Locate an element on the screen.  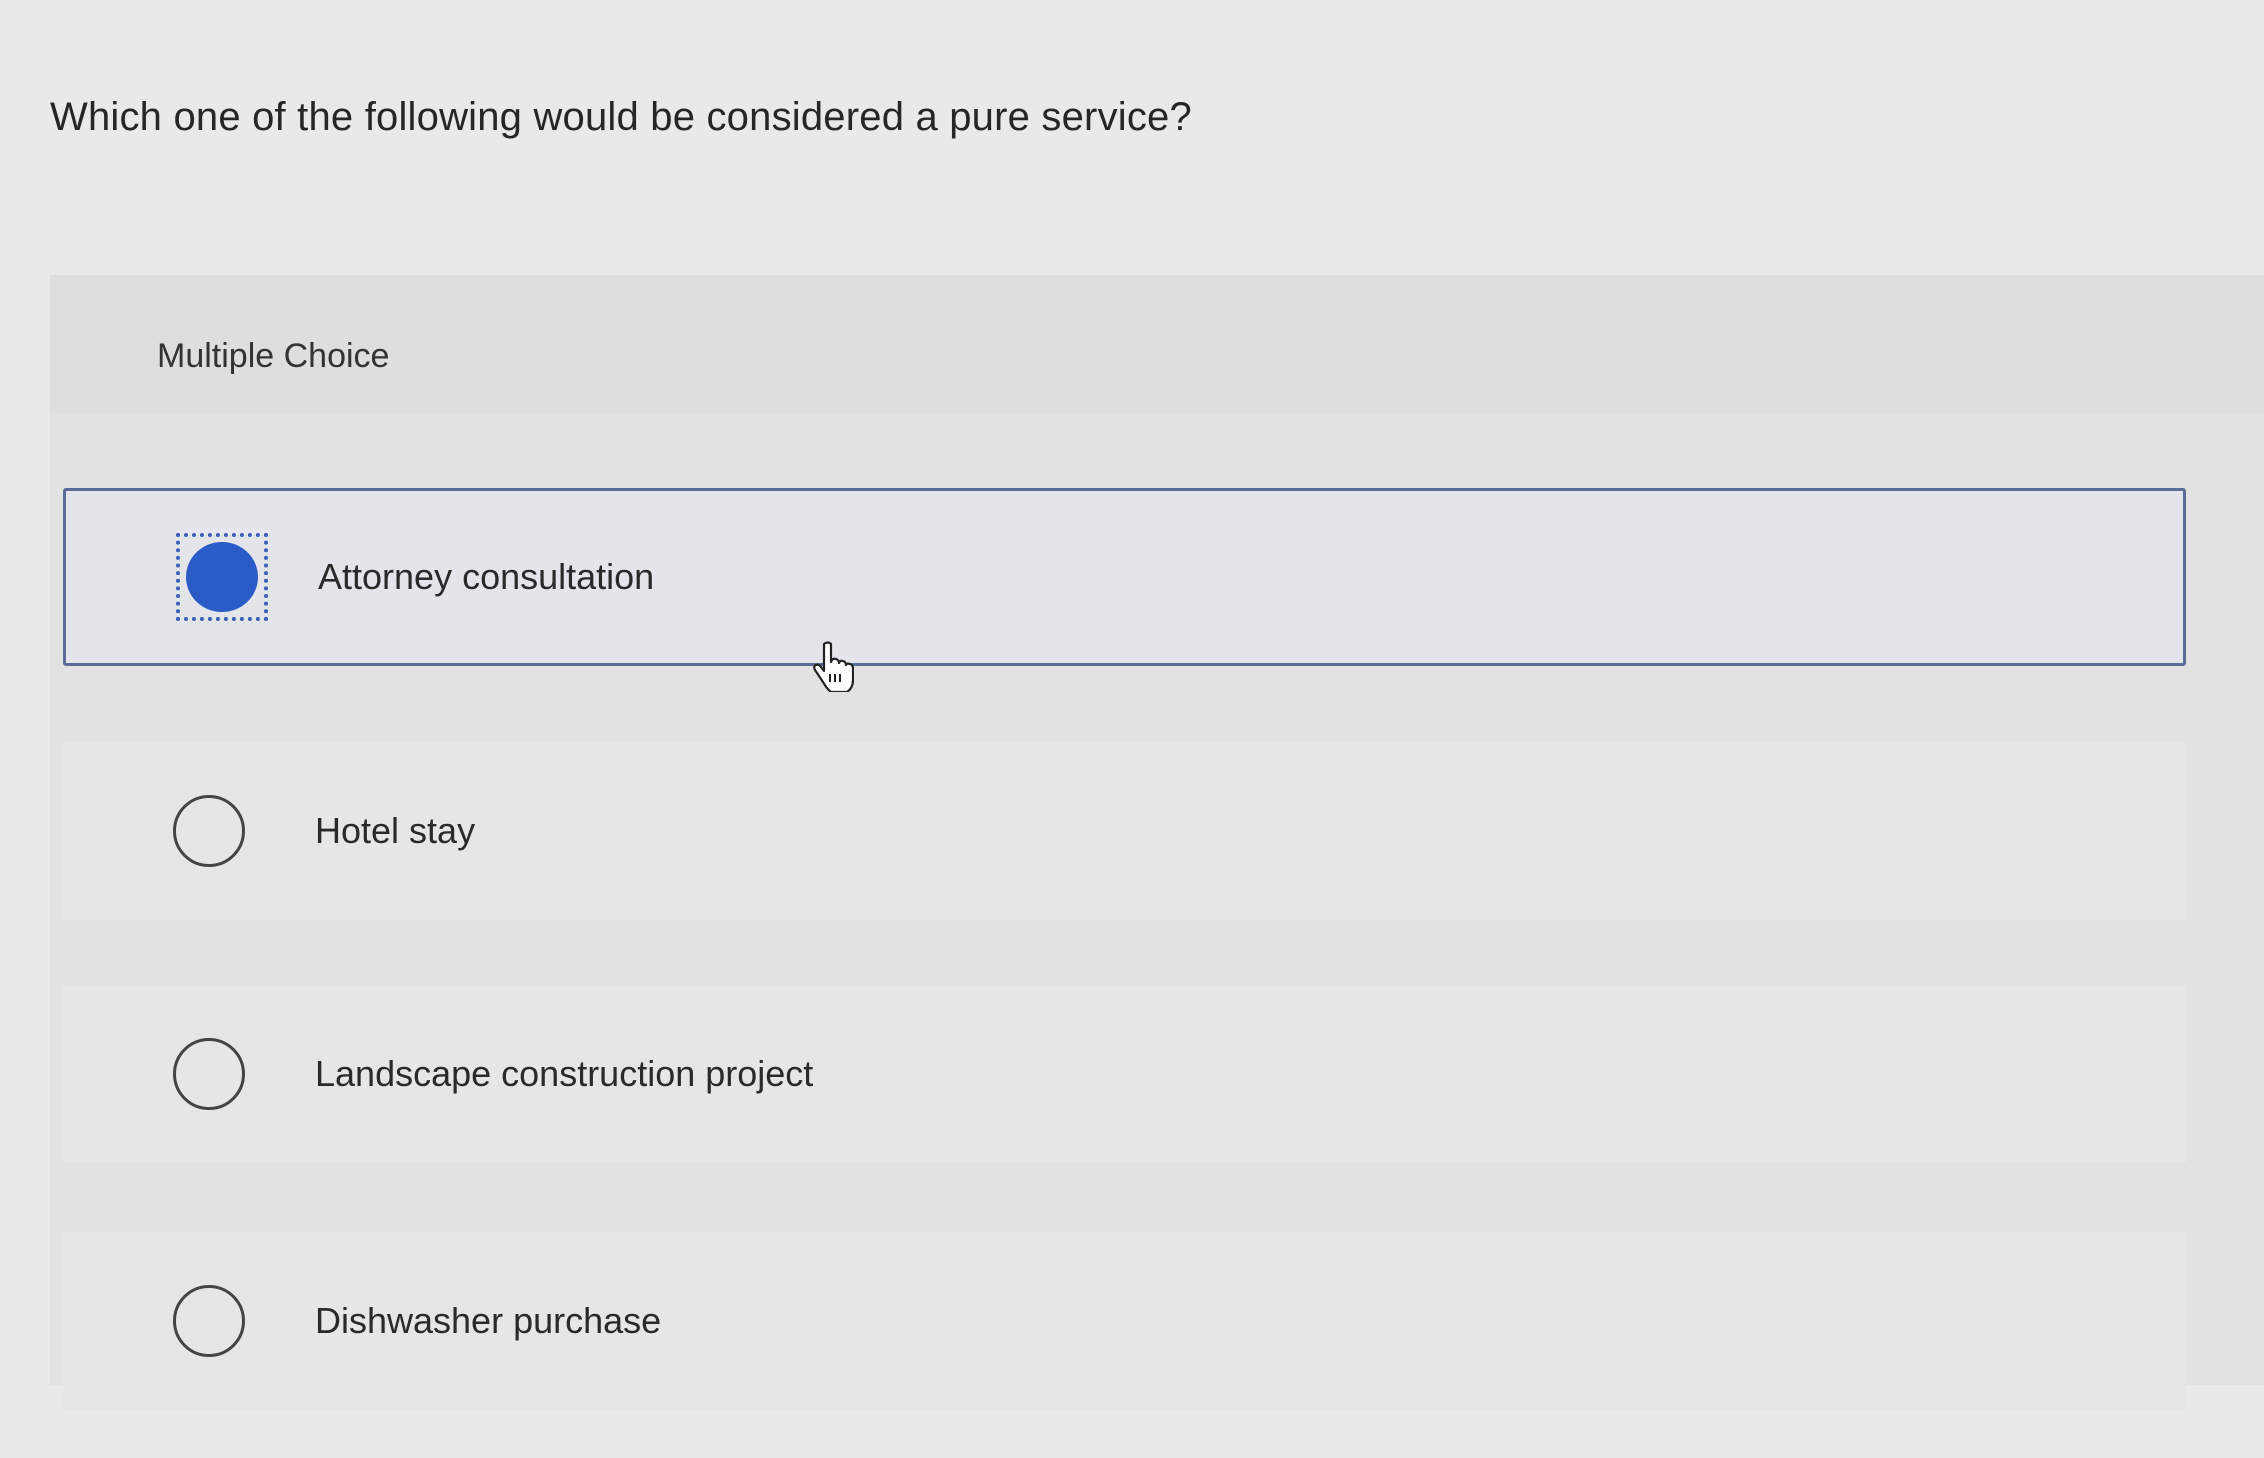
option-attorney-consultation: Attorney consultation is located at coordinates (1124, 577).